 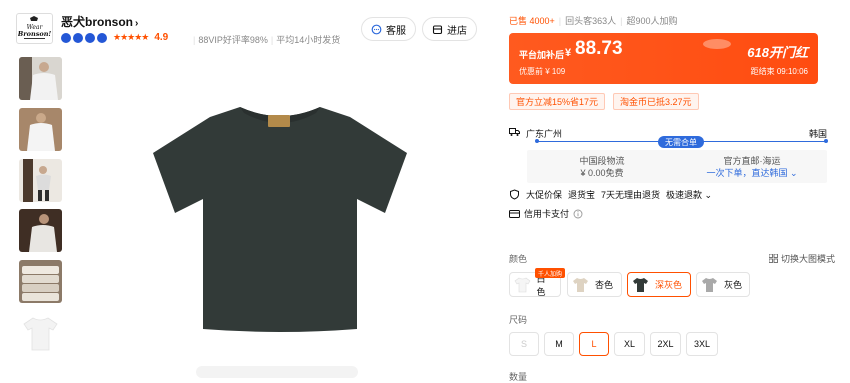 I want to click on shop-logo-icon: Wear Bronson!, so click(x=34, y=28).